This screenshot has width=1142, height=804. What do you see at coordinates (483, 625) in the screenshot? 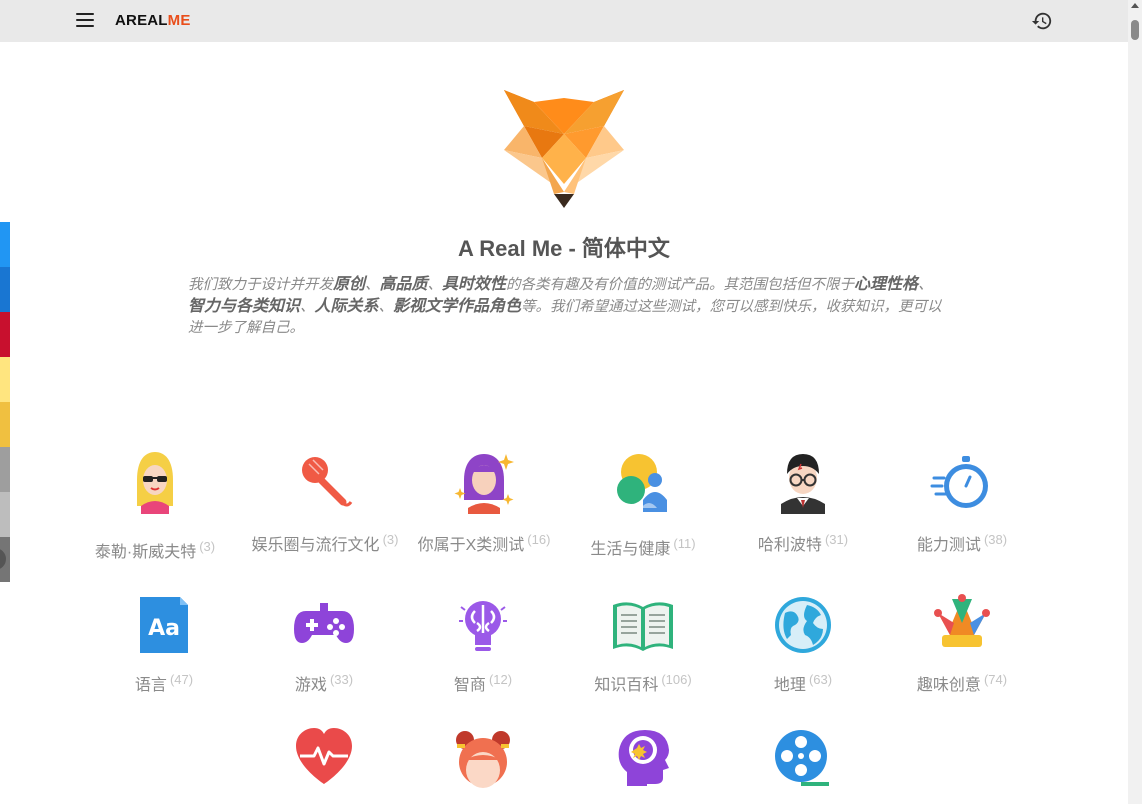
I see `brain-bulb-icon` at bounding box center [483, 625].